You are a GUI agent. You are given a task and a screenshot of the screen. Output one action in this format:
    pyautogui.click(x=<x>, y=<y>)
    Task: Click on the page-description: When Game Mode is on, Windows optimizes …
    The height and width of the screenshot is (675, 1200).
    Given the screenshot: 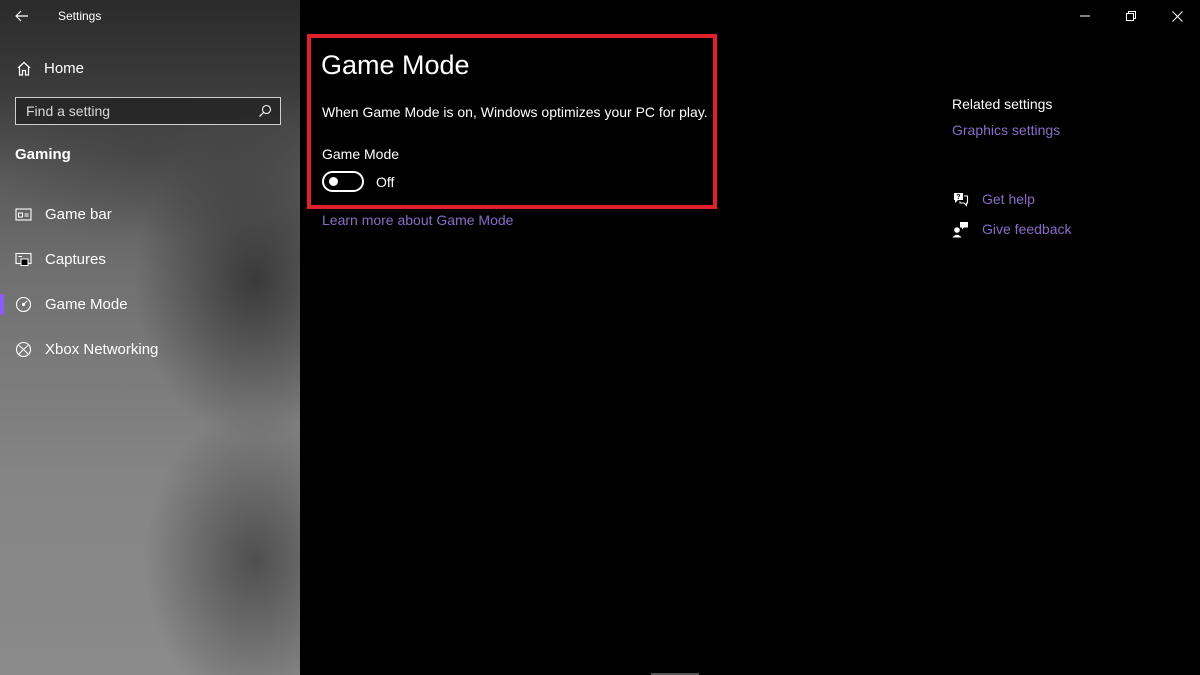 What is the action you would take?
    pyautogui.click(x=515, y=112)
    